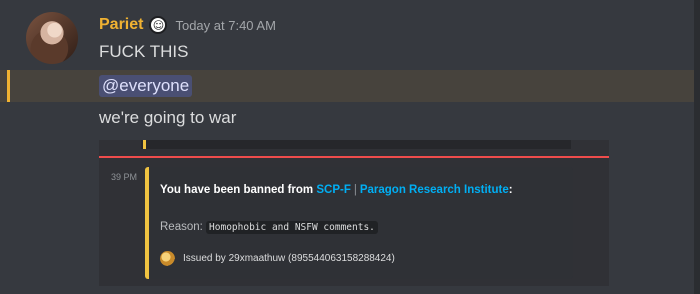 The width and height of the screenshot is (700, 294). I want to click on attachment-top-marker, so click(144, 144).